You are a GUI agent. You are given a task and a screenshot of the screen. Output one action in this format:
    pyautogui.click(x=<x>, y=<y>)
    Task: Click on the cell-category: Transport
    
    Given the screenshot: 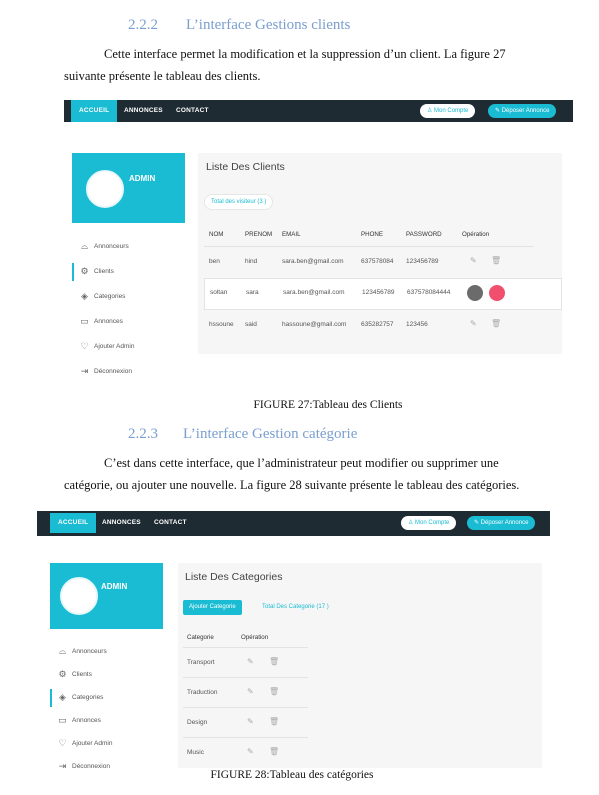 What is the action you would take?
    pyautogui.click(x=201, y=662)
    